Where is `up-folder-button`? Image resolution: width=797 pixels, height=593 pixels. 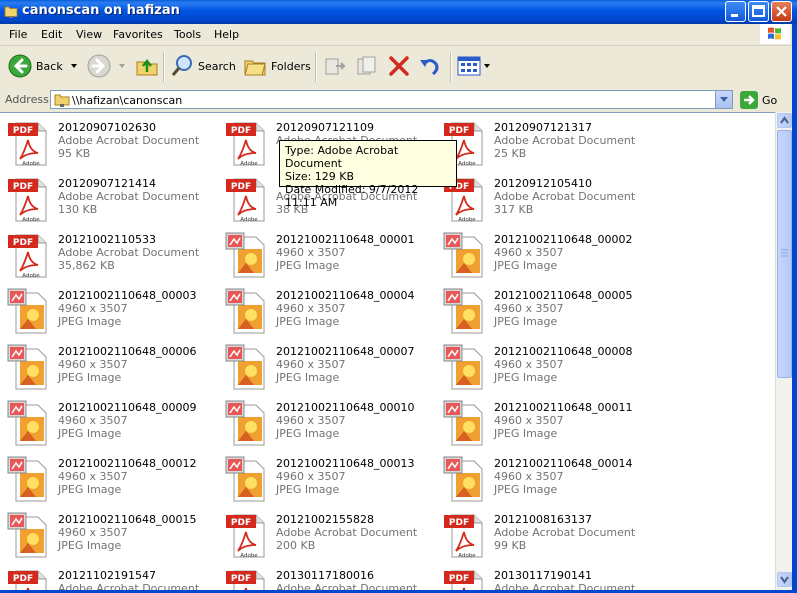
up-folder-button is located at coordinates (147, 66).